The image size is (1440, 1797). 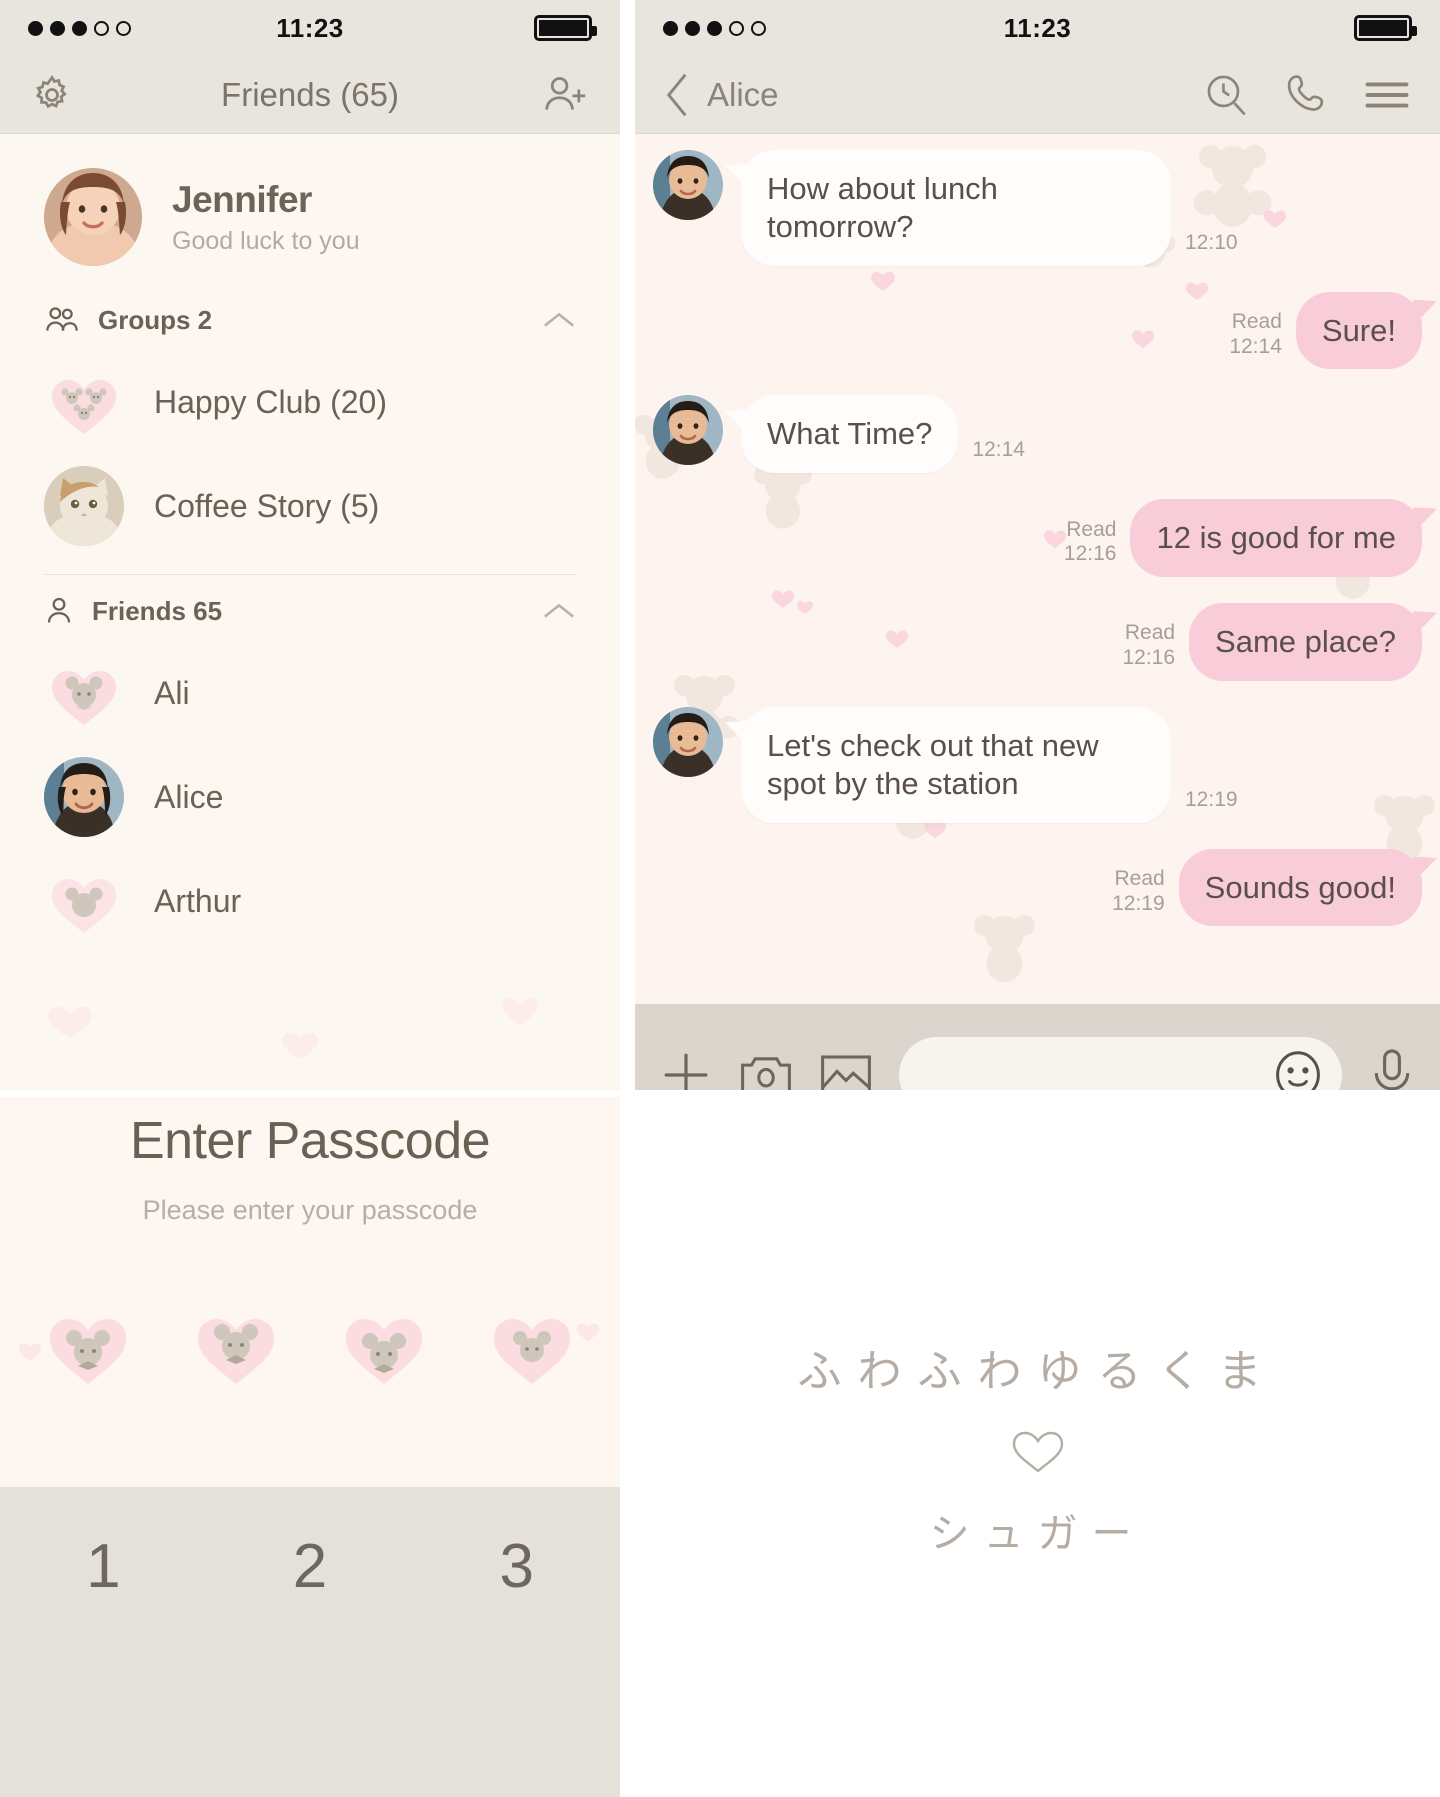 I want to click on passcode-title: Enter Passcode, so click(x=310, y=1141).